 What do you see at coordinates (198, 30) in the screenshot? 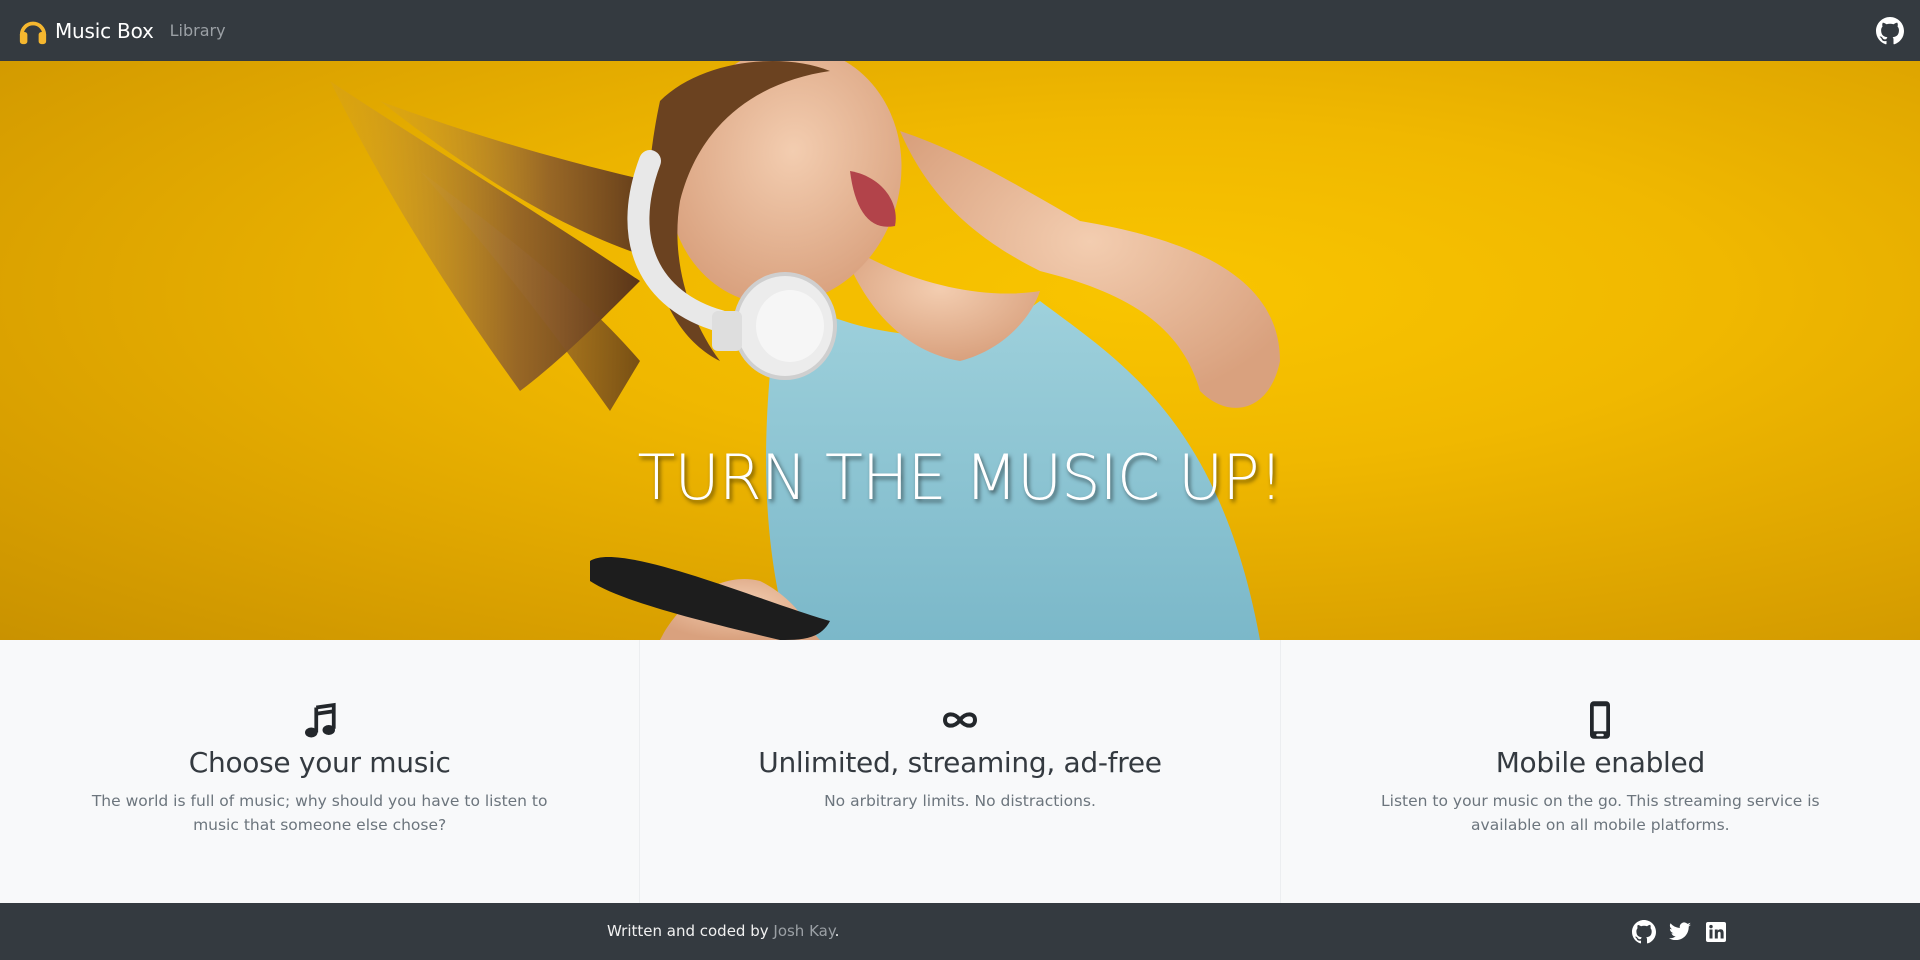
I see `nav-link-library: Library` at bounding box center [198, 30].